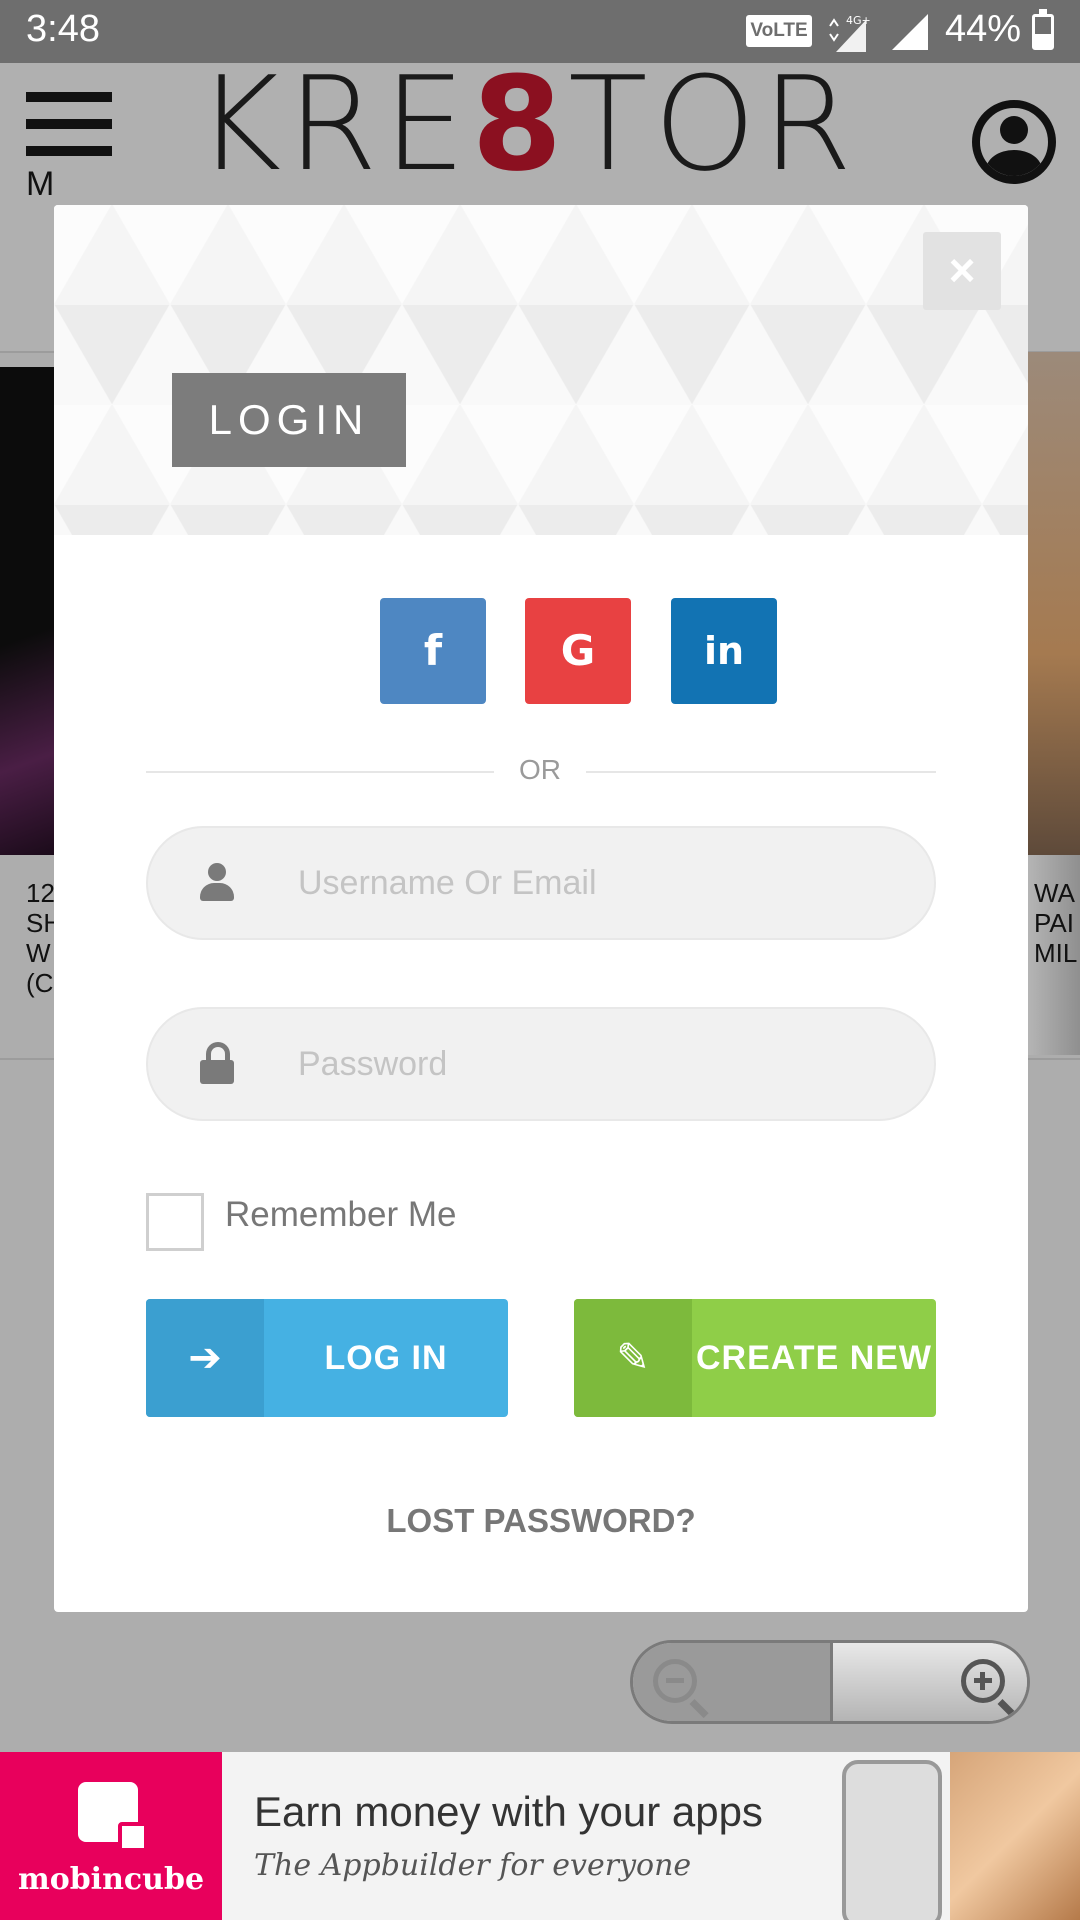  I want to click on card-right-line: MIL, so click(1056, 953).